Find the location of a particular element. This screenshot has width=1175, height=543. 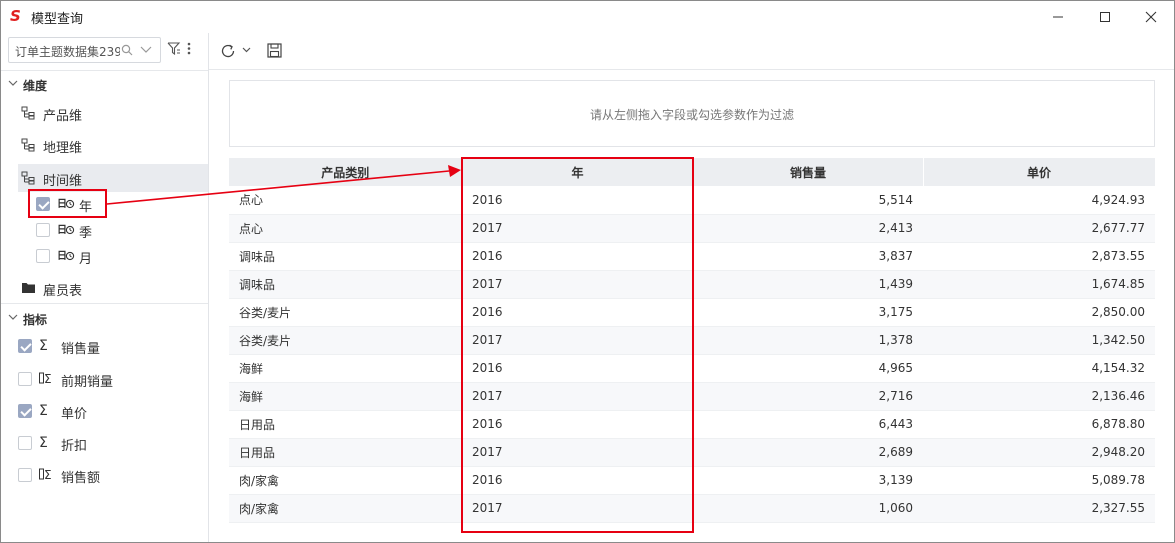

tree-item-product-dim: 产品维 is located at coordinates (104, 113).